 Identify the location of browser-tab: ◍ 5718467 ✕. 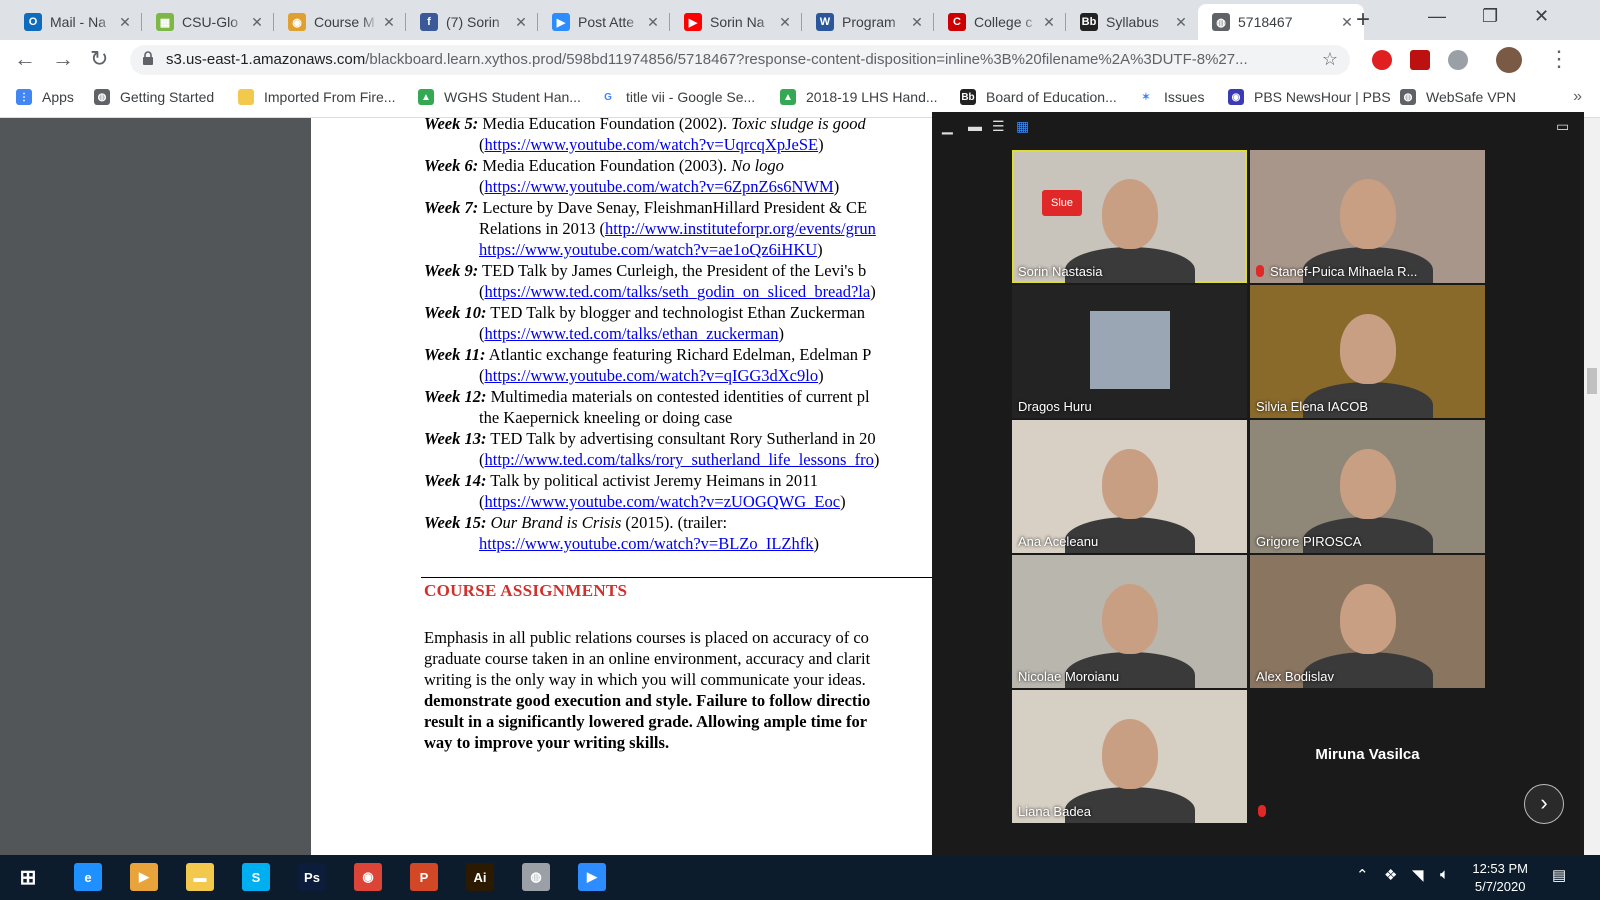
(1281, 22).